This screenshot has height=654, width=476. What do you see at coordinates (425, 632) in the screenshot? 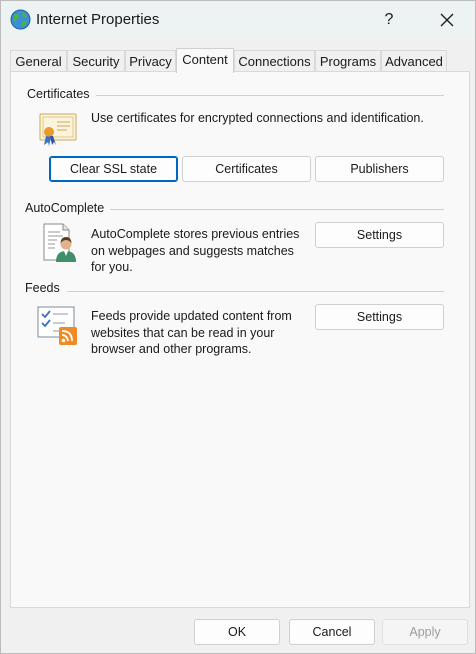
I see `apply-button: Apply` at bounding box center [425, 632].